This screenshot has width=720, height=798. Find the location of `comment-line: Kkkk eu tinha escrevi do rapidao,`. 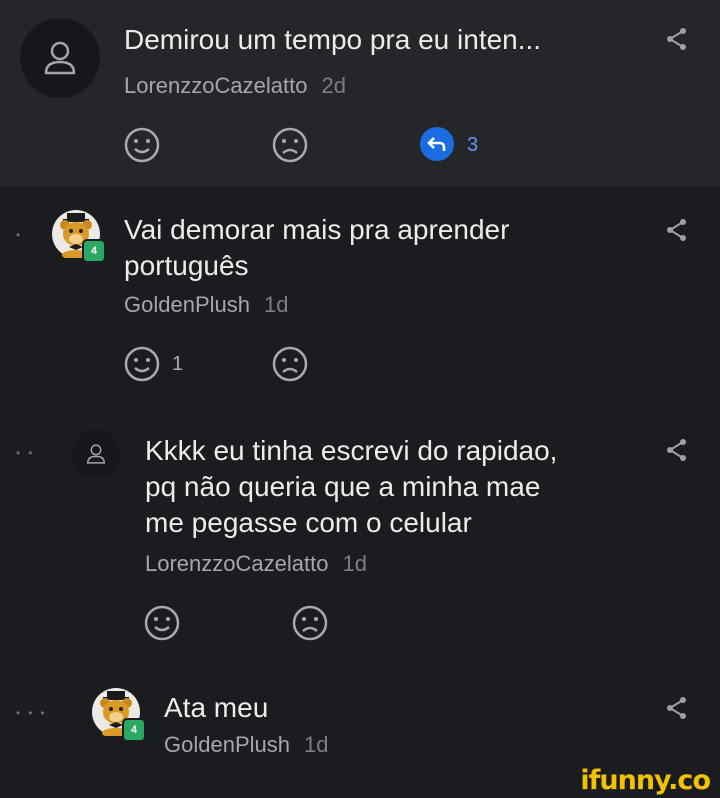

comment-line: Kkkk eu tinha escrevi do rapidao, is located at coordinates (351, 450).